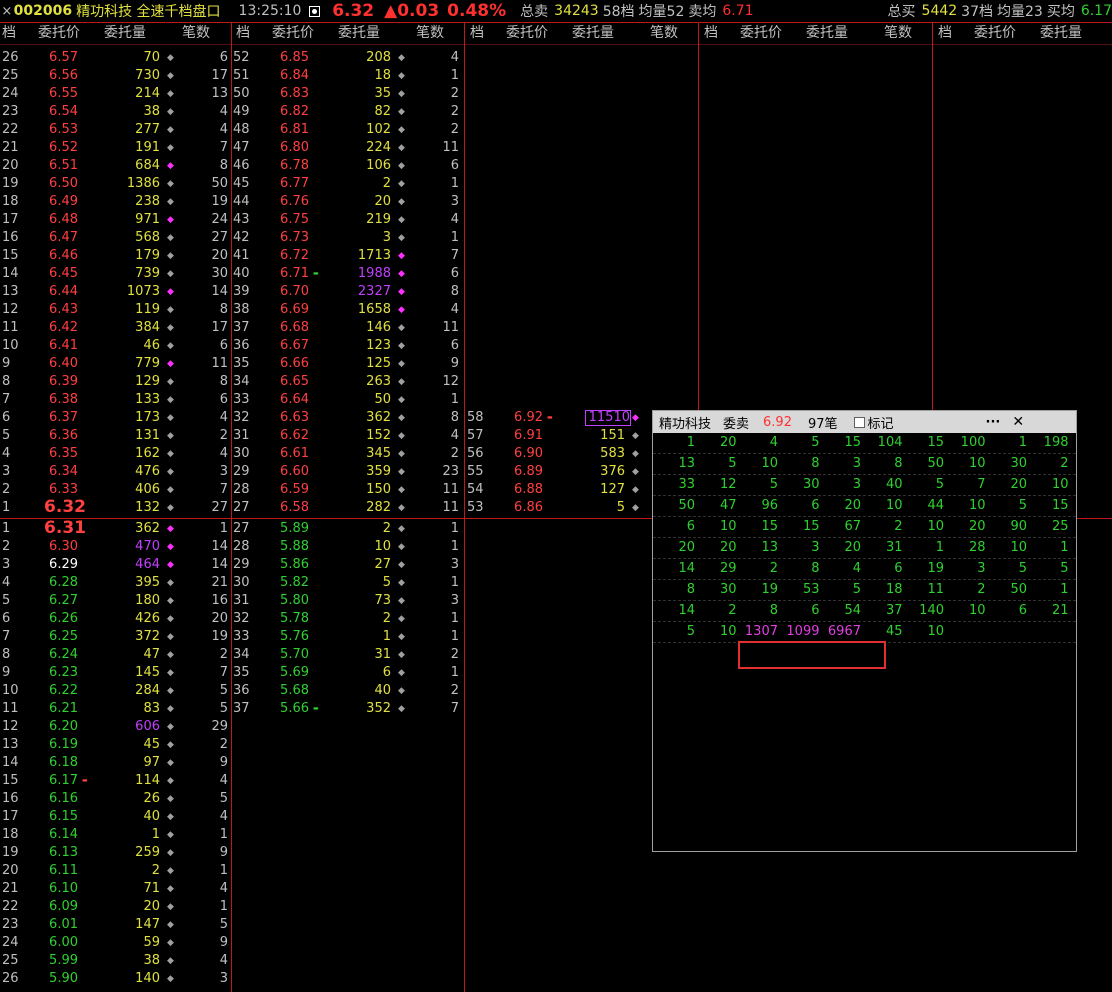 This screenshot has height=992, width=1112. Describe the element at coordinates (117, 256) in the screenshot. I see `ask-row: 15 6.46 179 ◆ 20` at that location.